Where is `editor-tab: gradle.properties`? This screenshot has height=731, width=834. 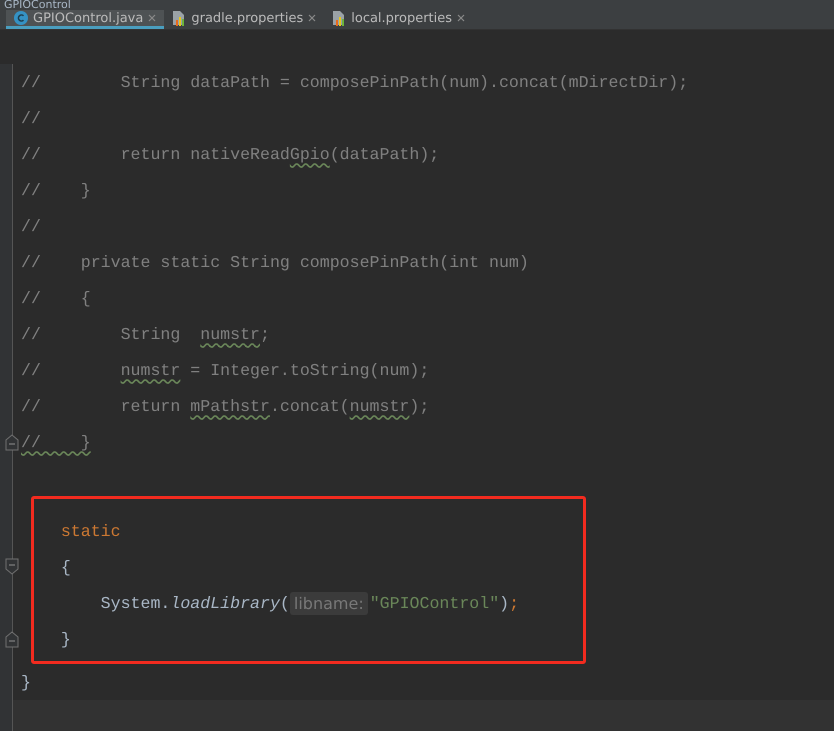 editor-tab: gradle.properties is located at coordinates (244, 19).